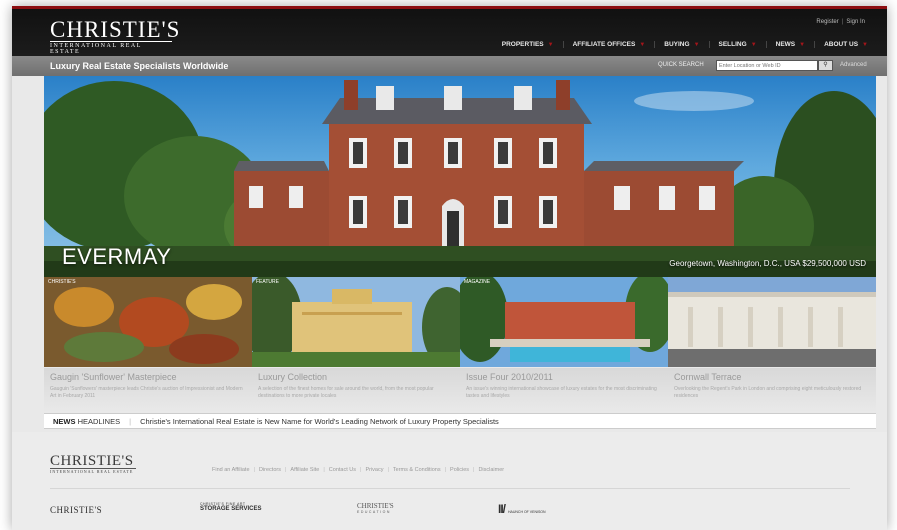 Image resolution: width=897 pixels, height=530 pixels. I want to click on promo-title: Issue Four 2010/2011, so click(509, 377).